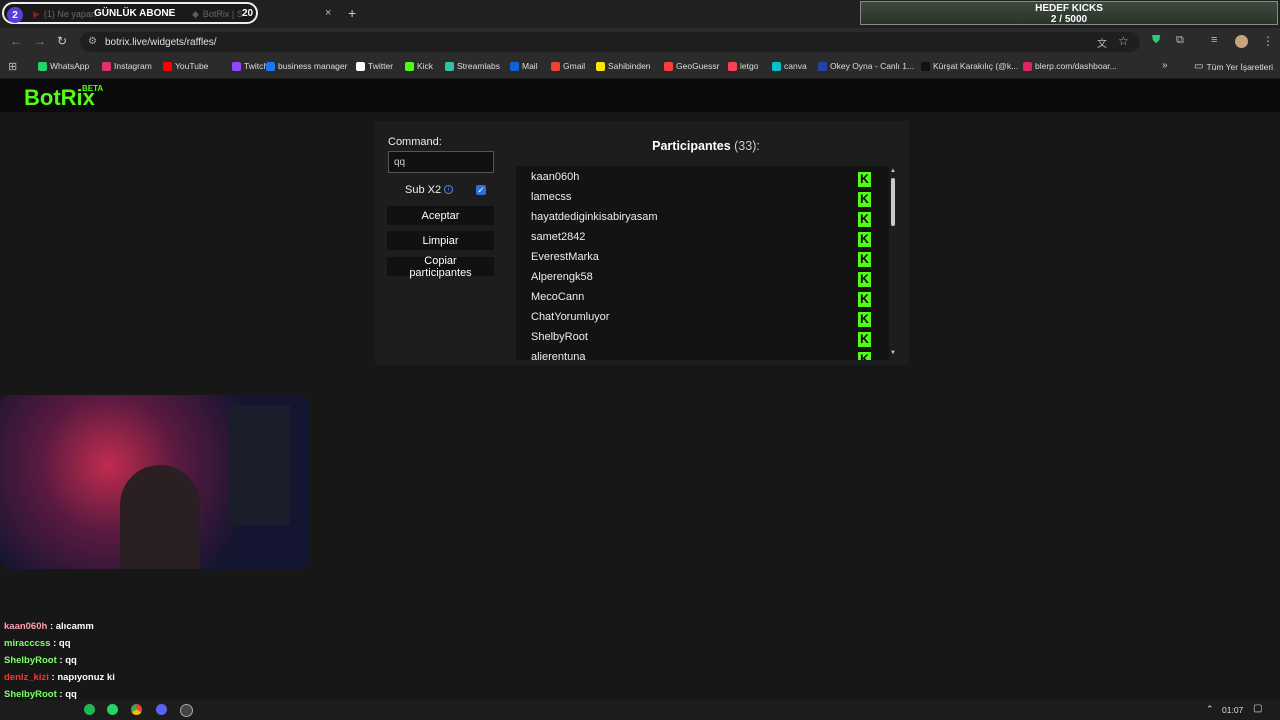  I want to click on translate-icon: 文, so click(1102, 42).